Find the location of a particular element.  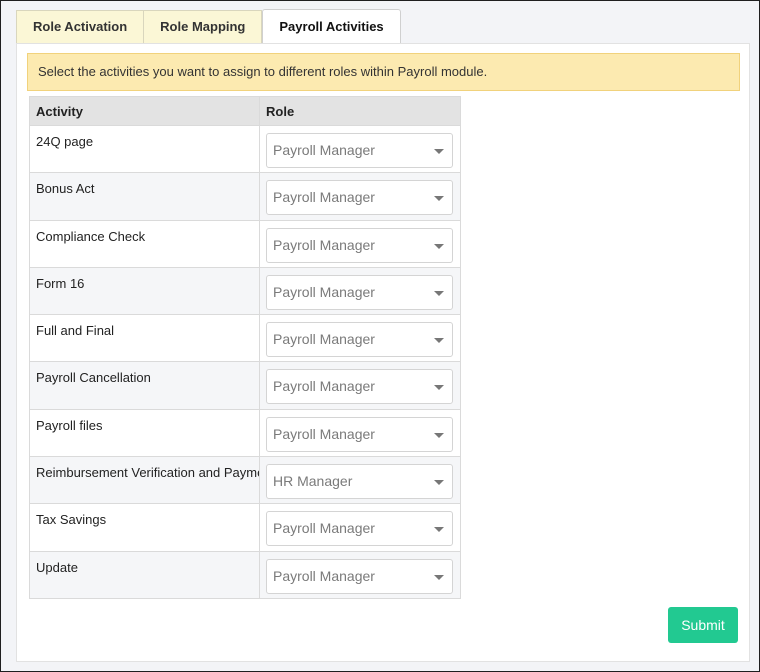

activity-name: 24Q page is located at coordinates (144, 149).